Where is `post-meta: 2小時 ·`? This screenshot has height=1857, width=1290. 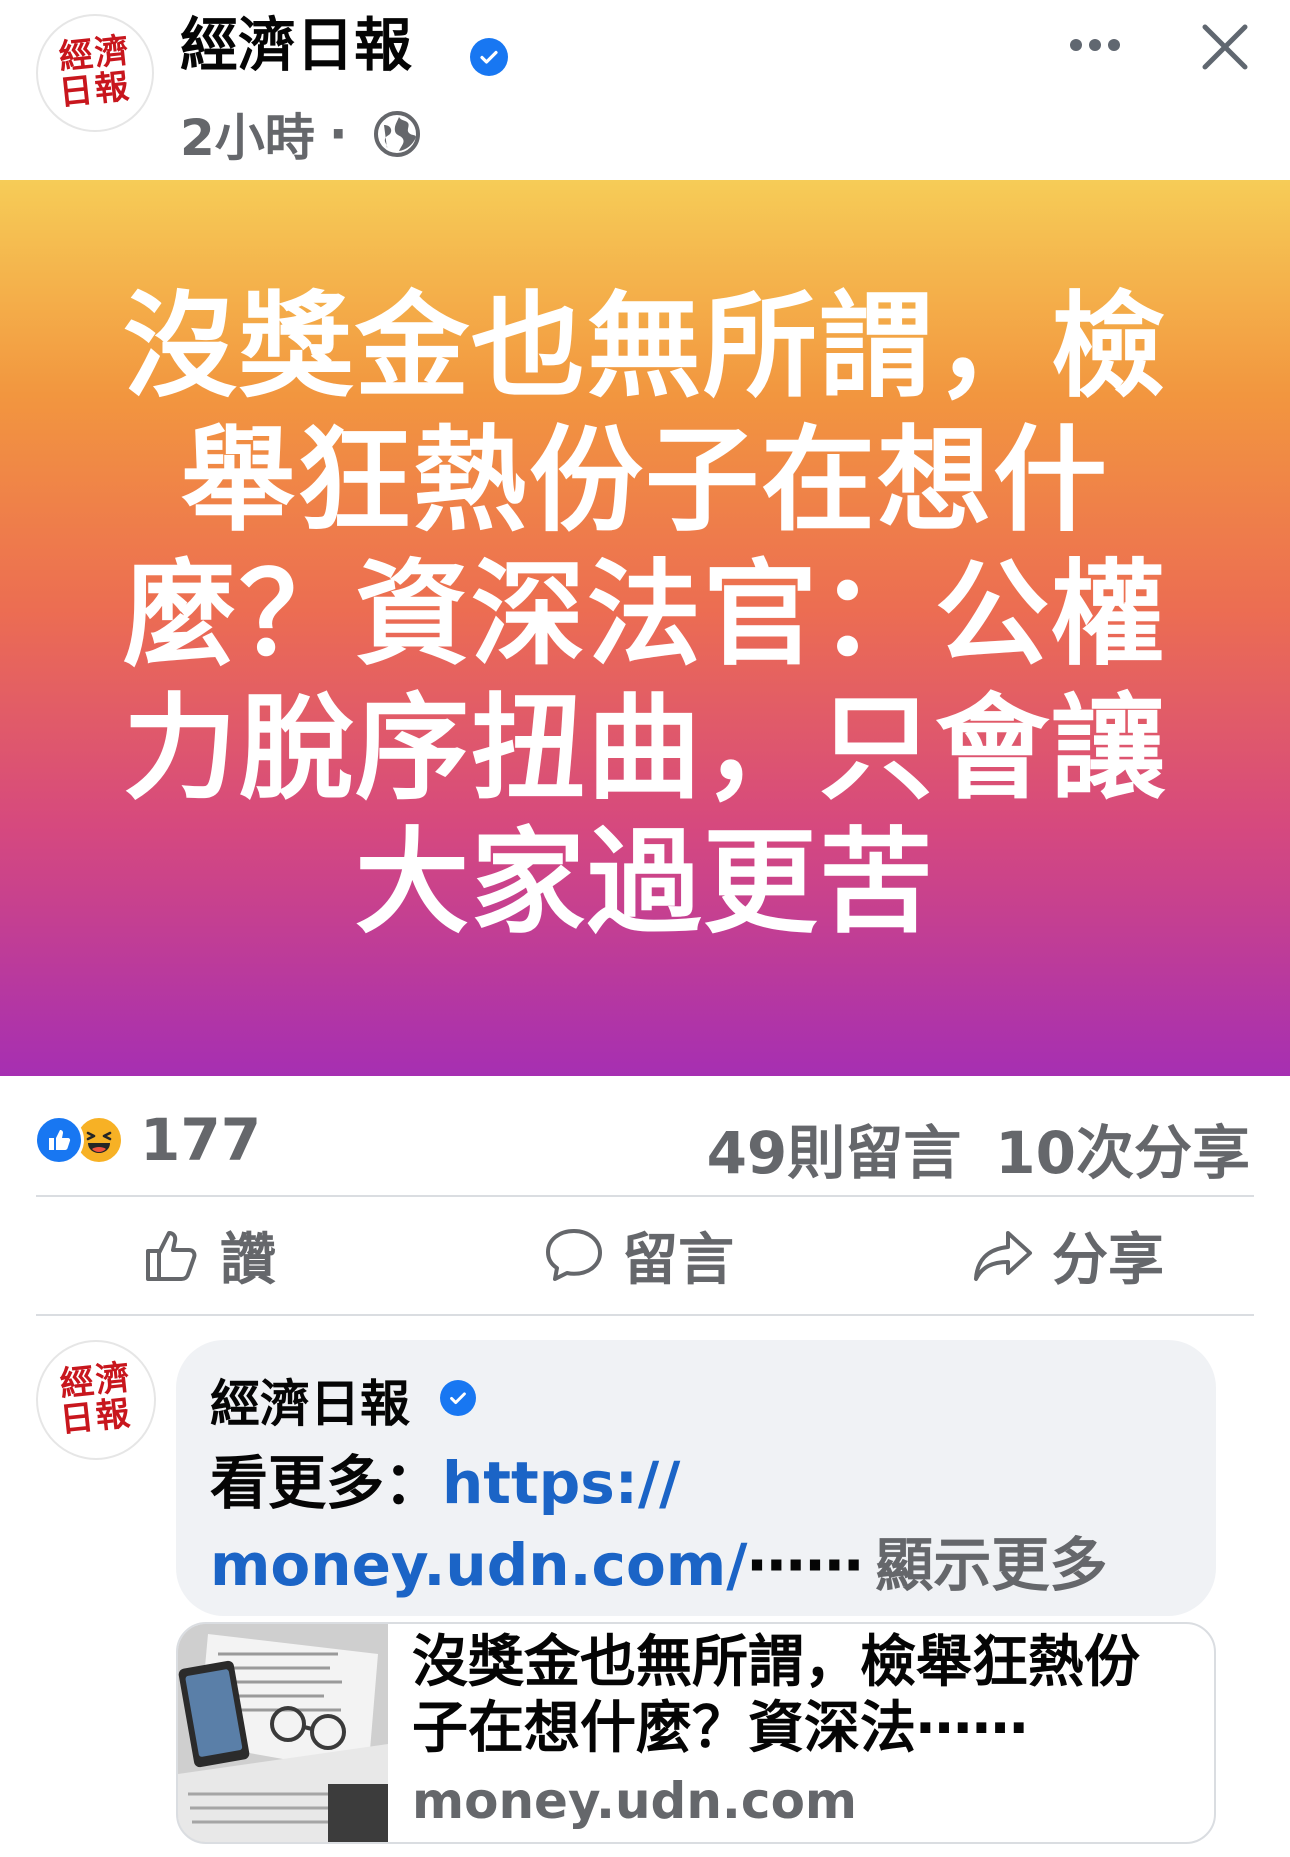
post-meta: 2小時 · is located at coordinates (301, 134).